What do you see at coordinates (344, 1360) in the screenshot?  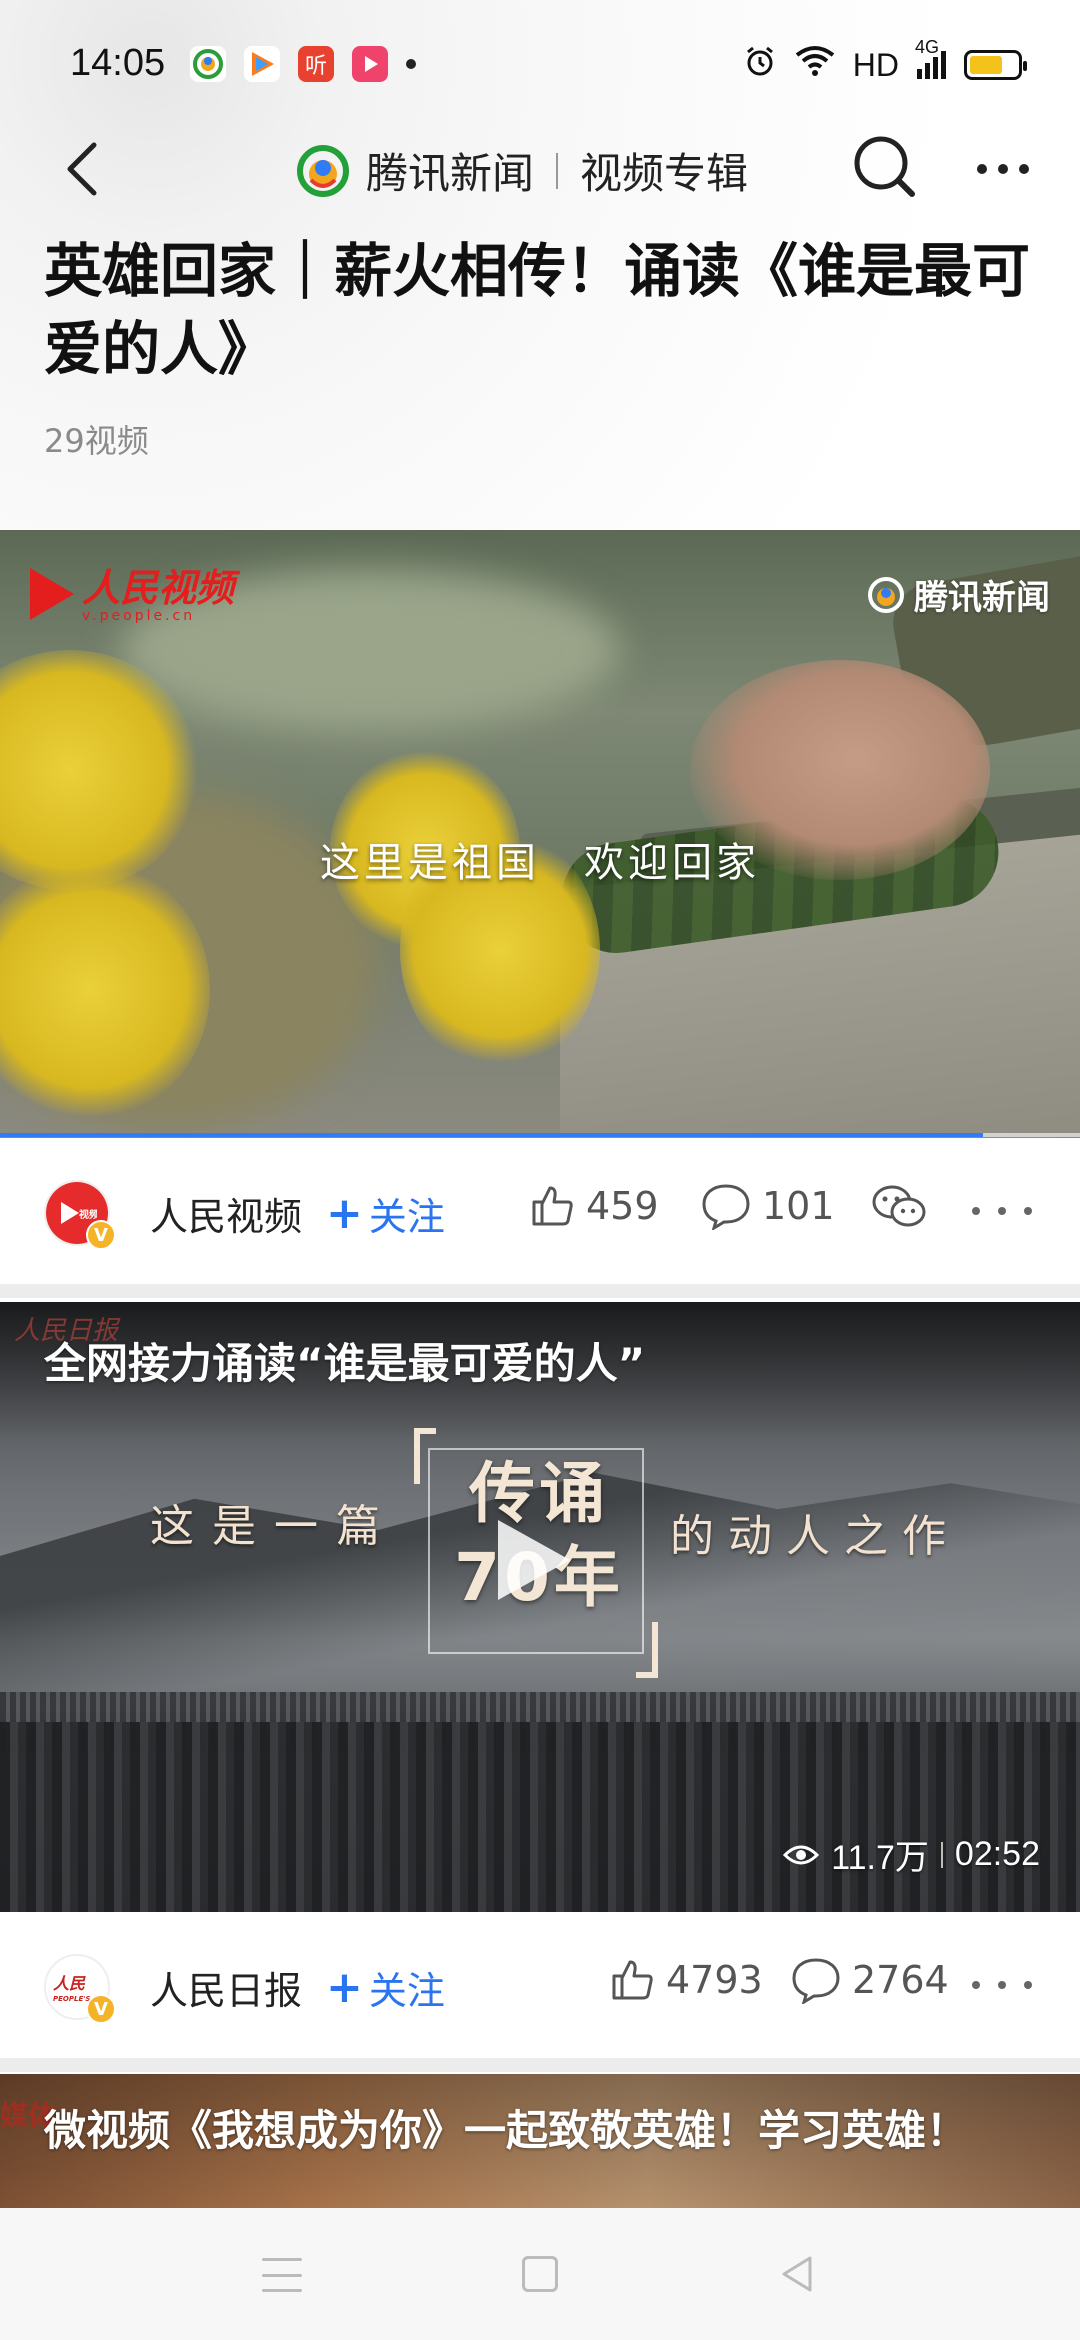 I see `video-title: 全网接力诵读“谁是最可爱的人”` at bounding box center [344, 1360].